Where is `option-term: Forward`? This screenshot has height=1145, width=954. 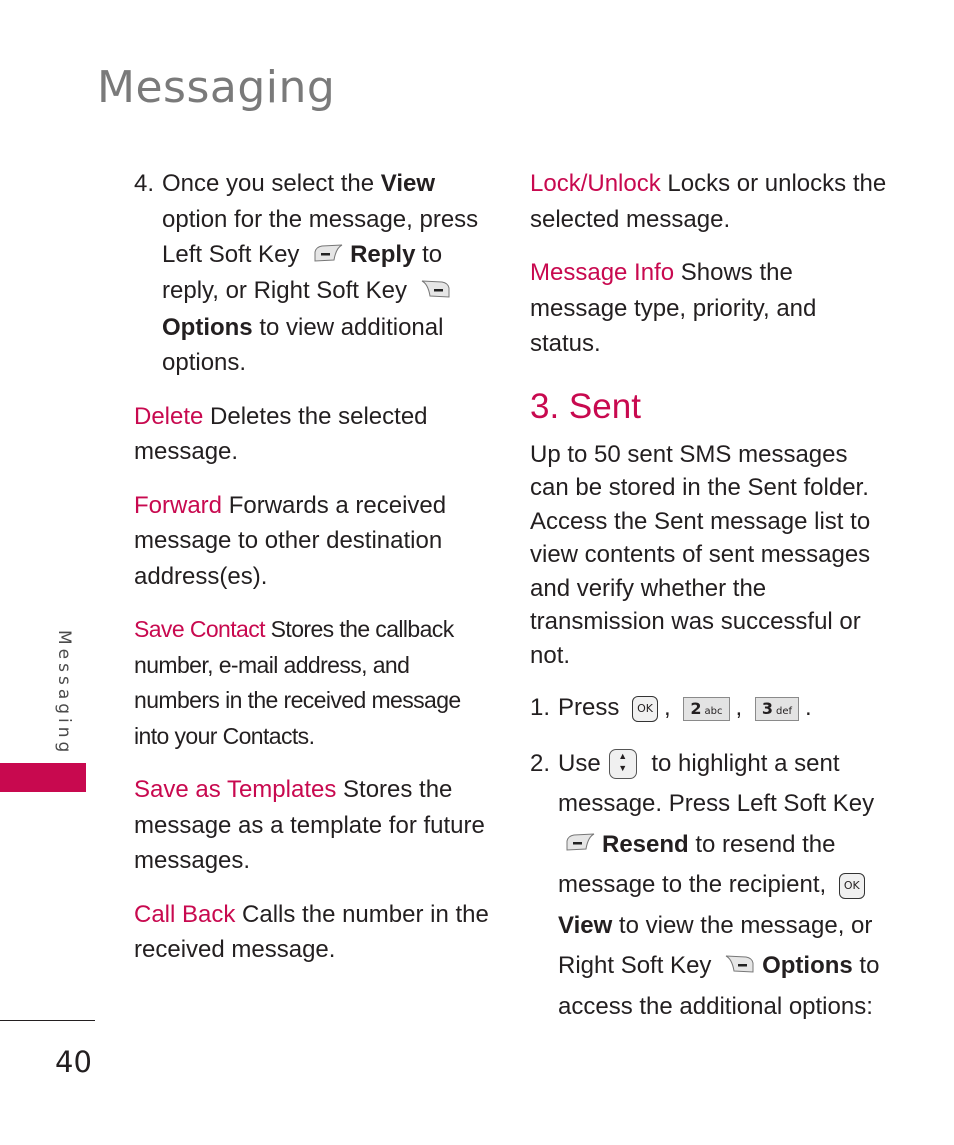 option-term: Forward is located at coordinates (178, 505).